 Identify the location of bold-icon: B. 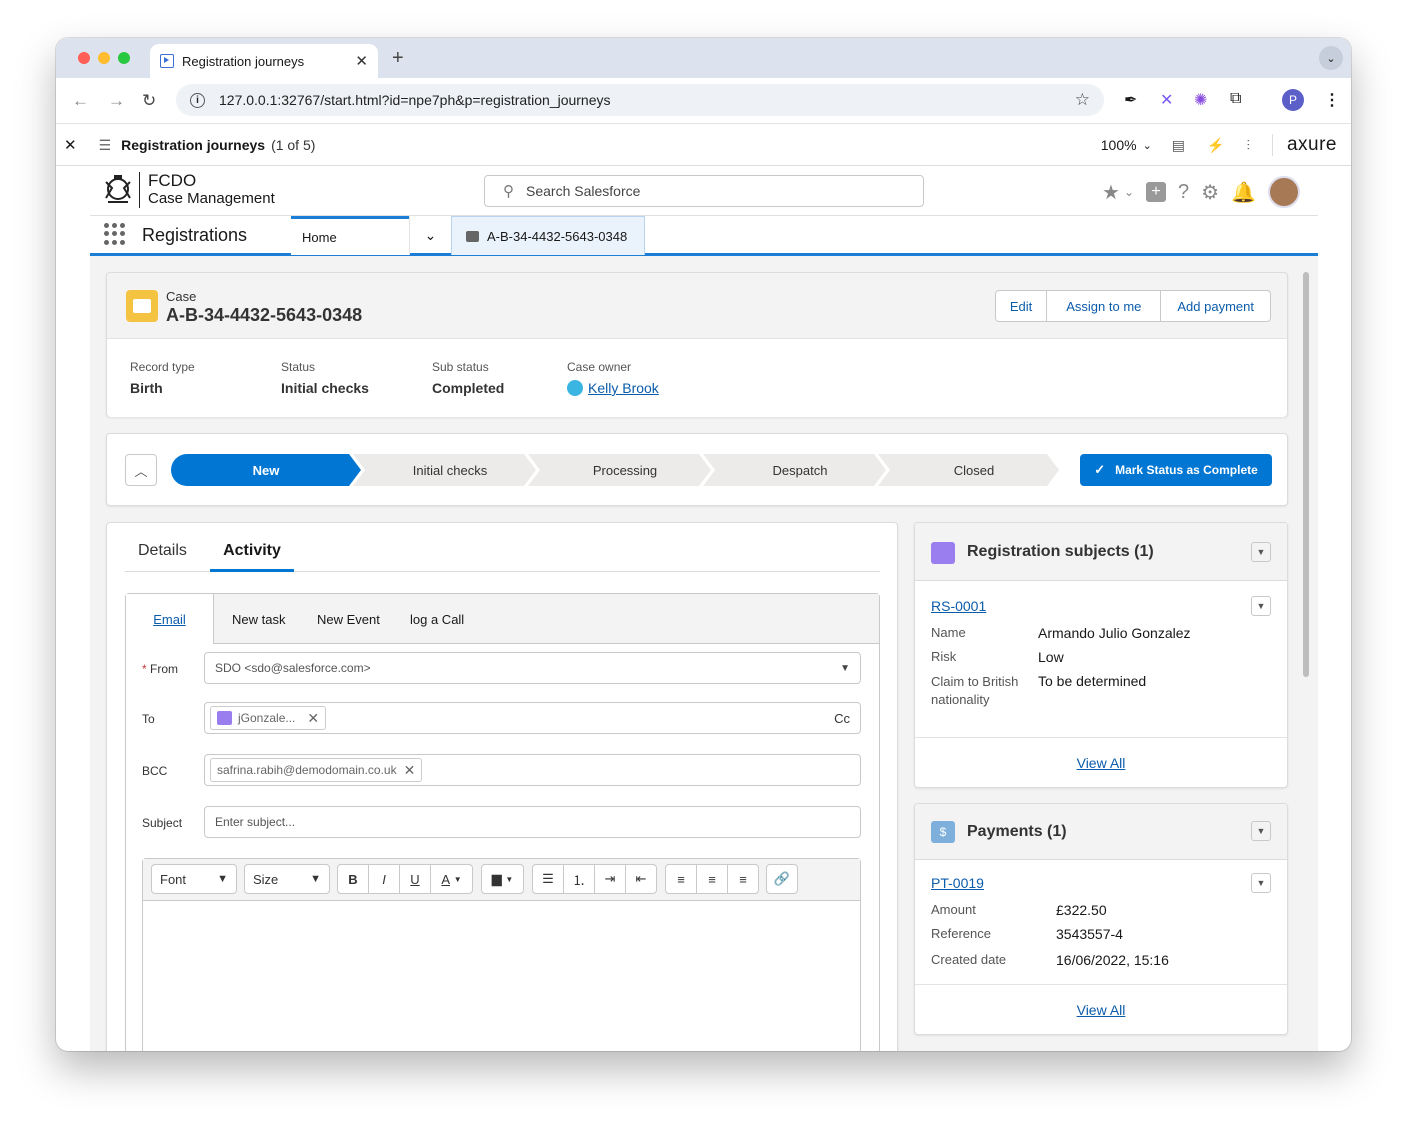
(353, 879).